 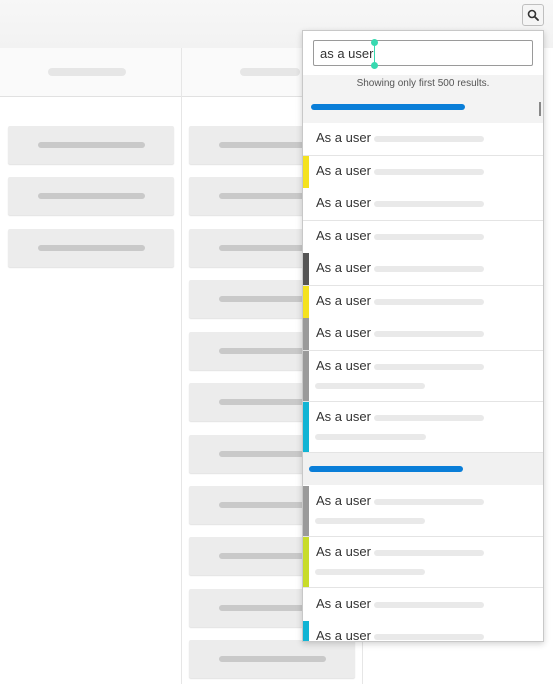 I want to click on search-icon, so click(x=533, y=15).